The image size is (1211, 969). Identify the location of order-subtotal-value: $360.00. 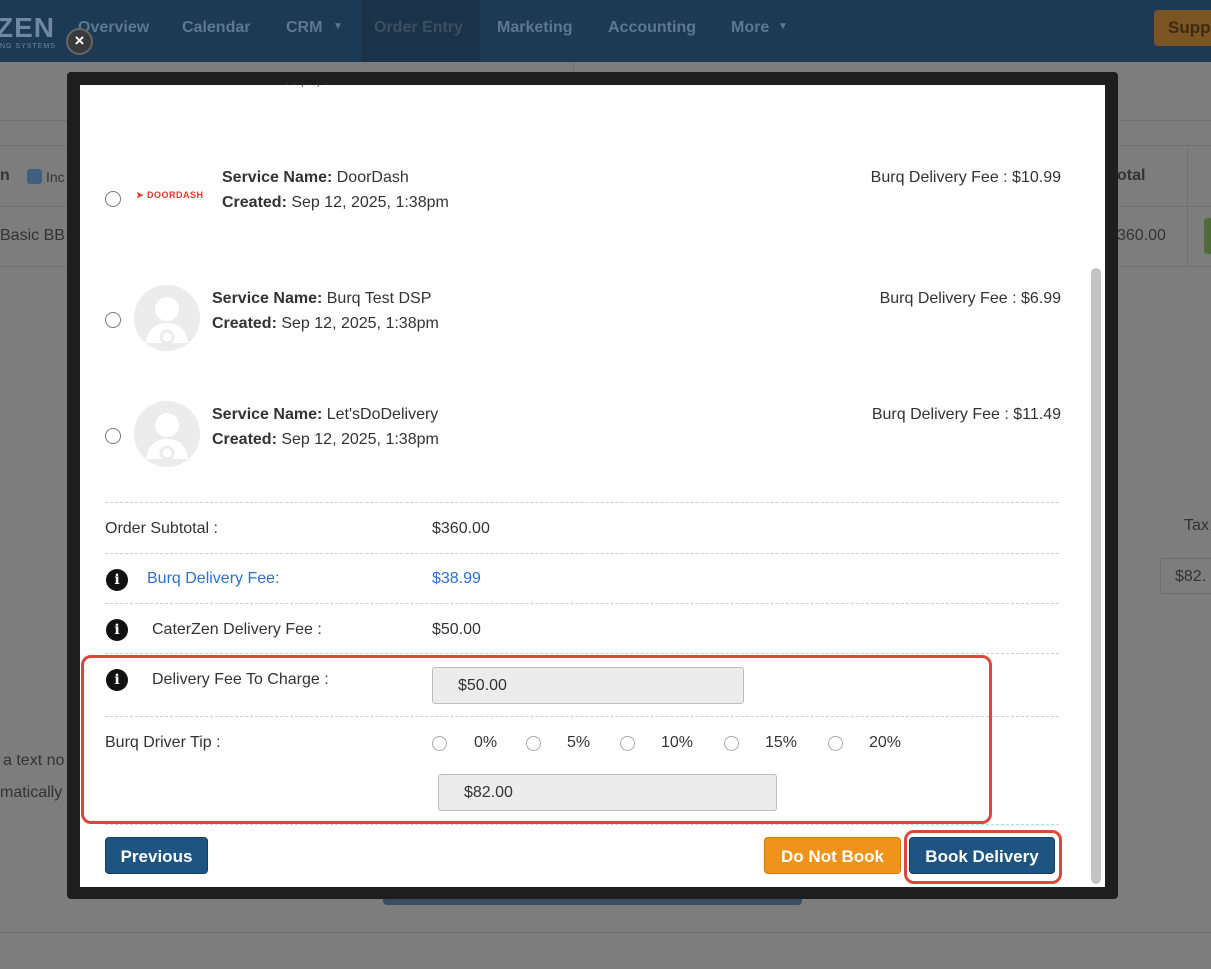
(461, 528).